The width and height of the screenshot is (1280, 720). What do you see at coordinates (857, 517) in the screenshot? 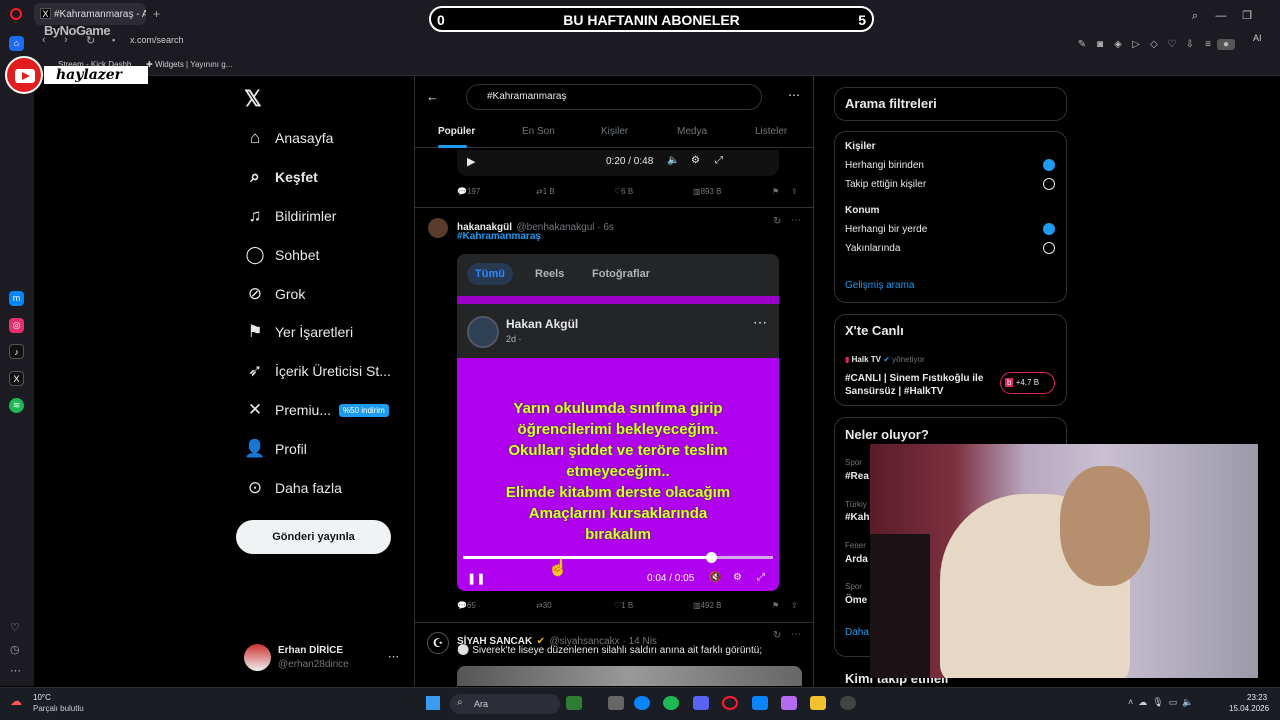
I see `trend-item: #Kah` at bounding box center [857, 517].